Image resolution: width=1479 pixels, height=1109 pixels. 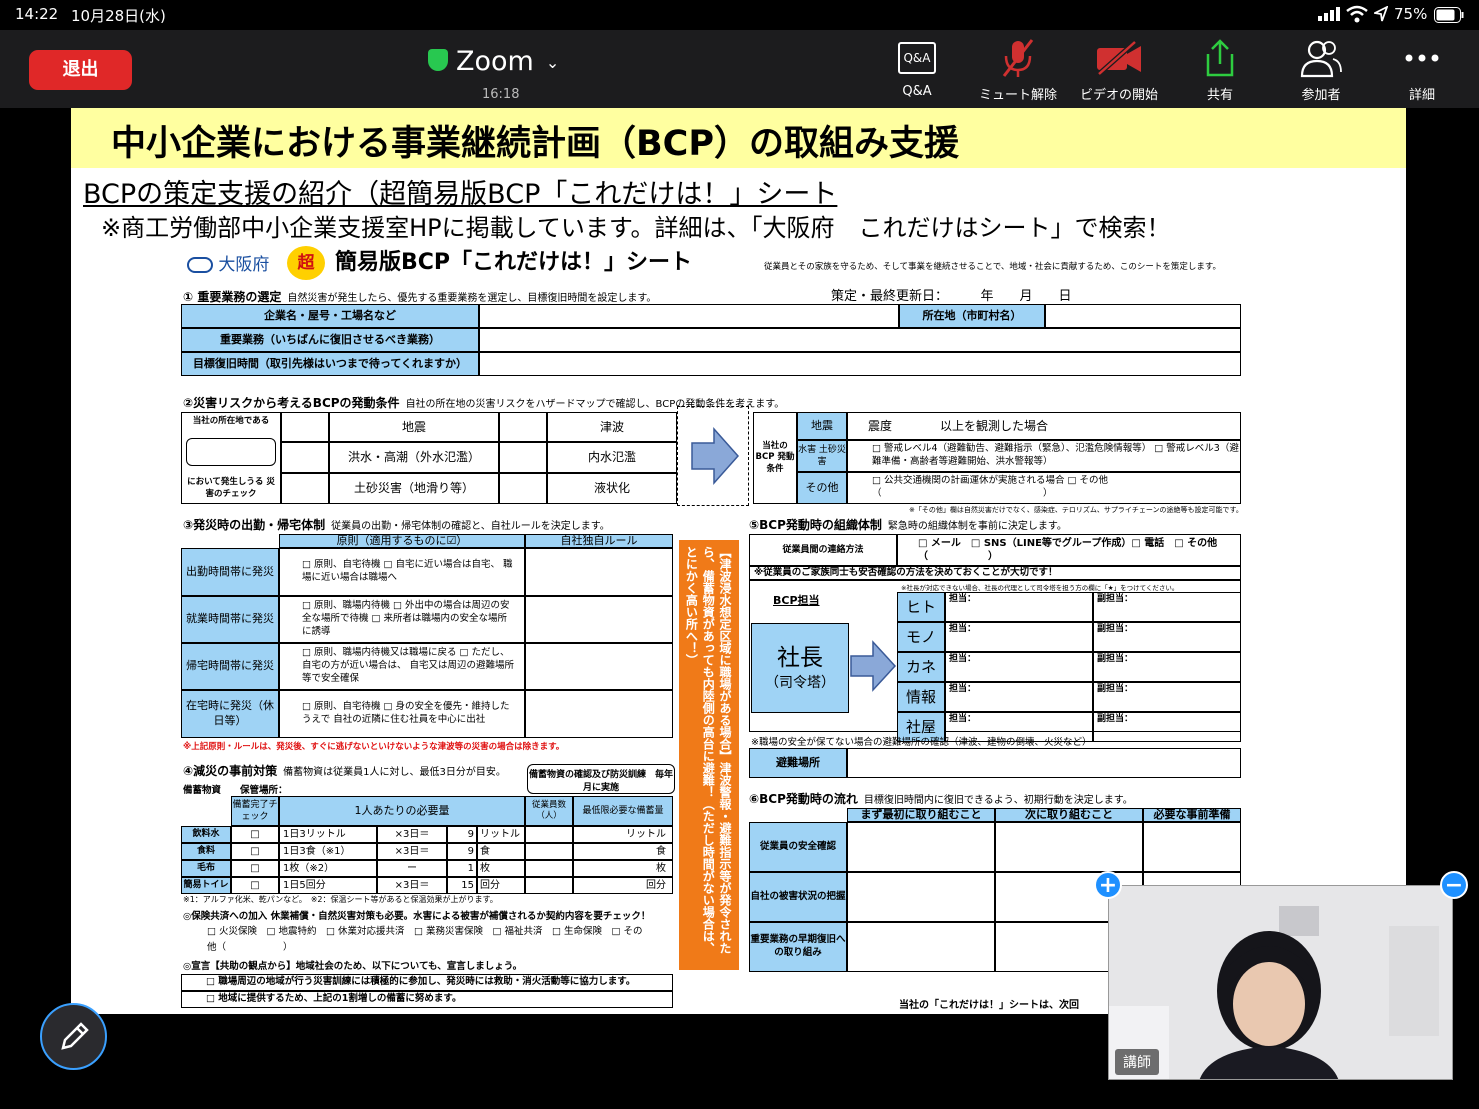 What do you see at coordinates (1454, 885) in the screenshot?
I see `minimize-button: −` at bounding box center [1454, 885].